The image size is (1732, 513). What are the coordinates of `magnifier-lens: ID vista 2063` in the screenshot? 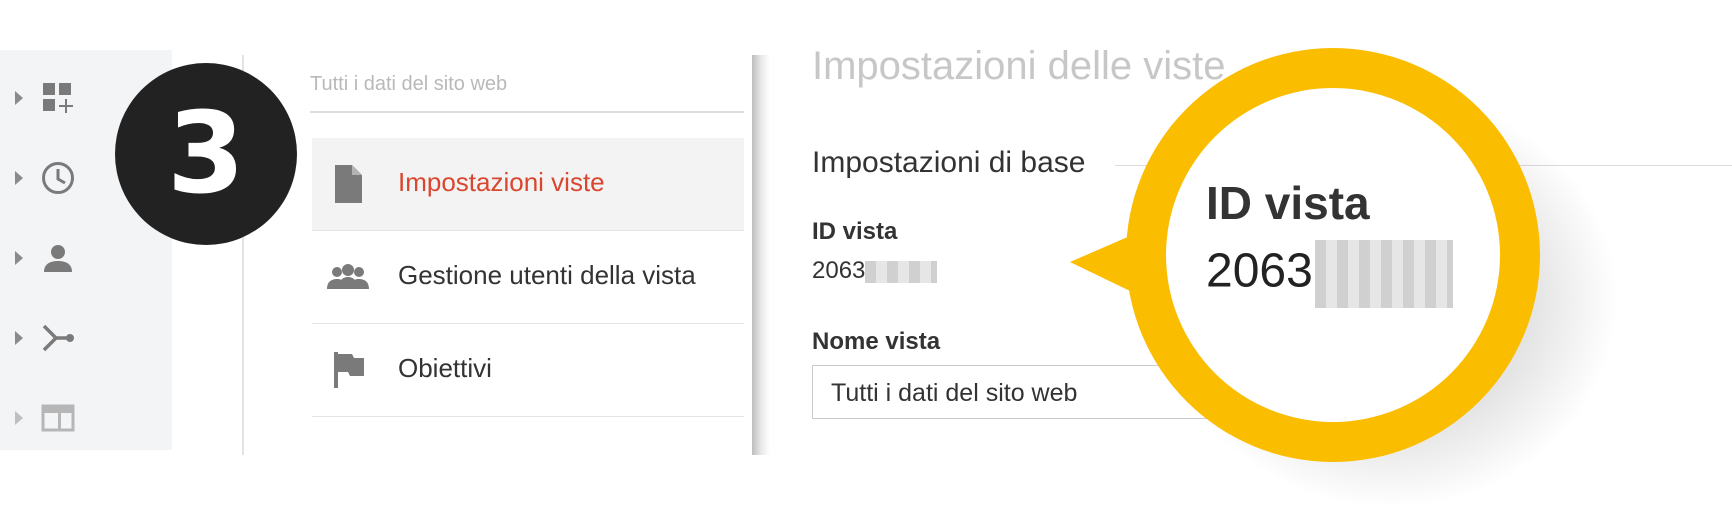 It's located at (1333, 255).